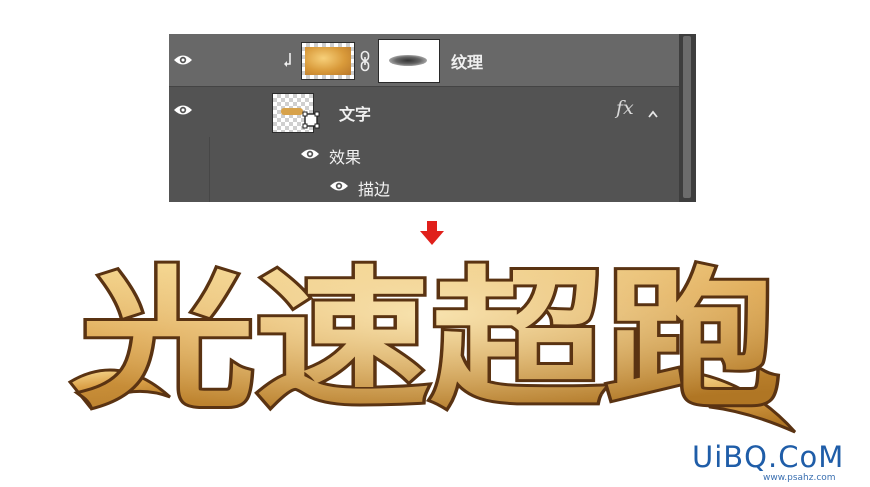 This screenshot has height=487, width=870. I want to click on texture-preview, so click(328, 61).